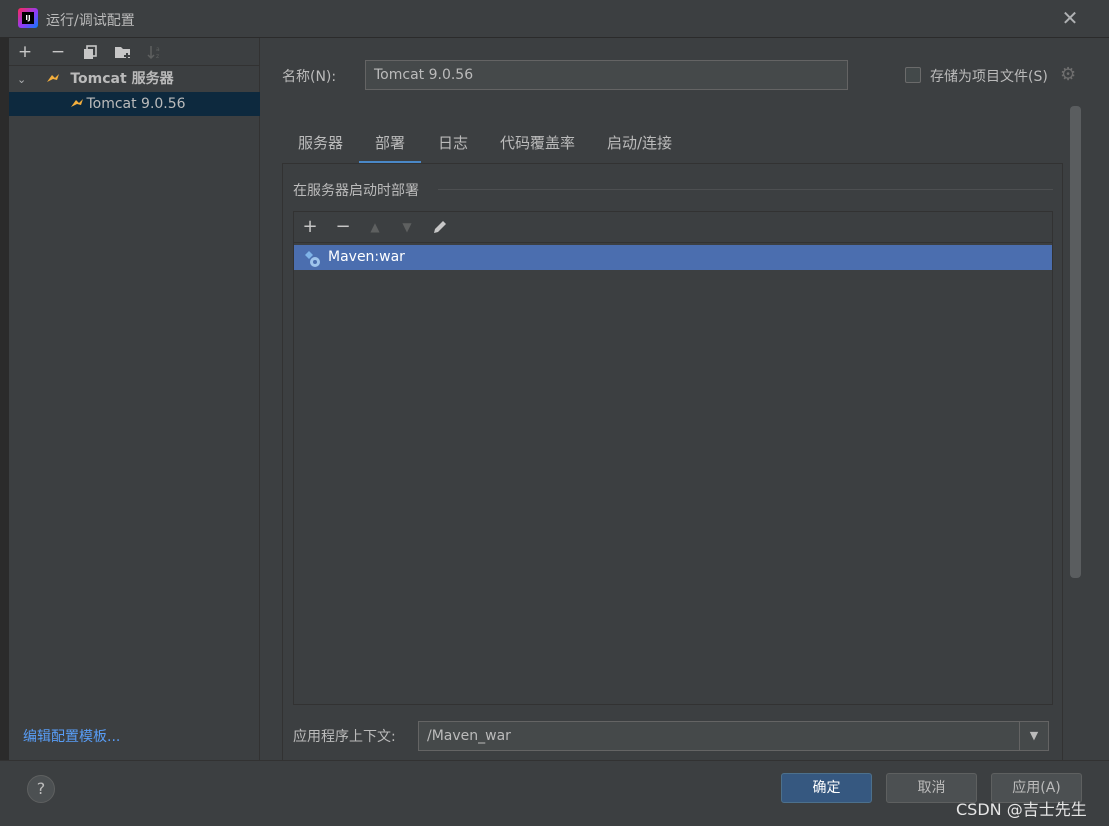 The width and height of the screenshot is (1109, 826). I want to click on footer-divider, so click(554, 760).